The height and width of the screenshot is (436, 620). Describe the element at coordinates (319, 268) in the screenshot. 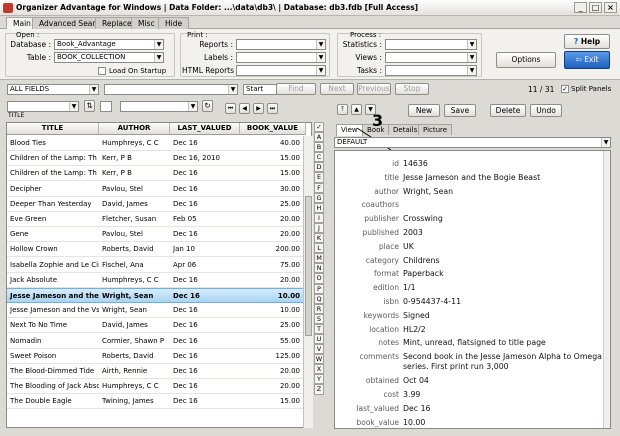

I see `alpha-index-n: N` at that location.